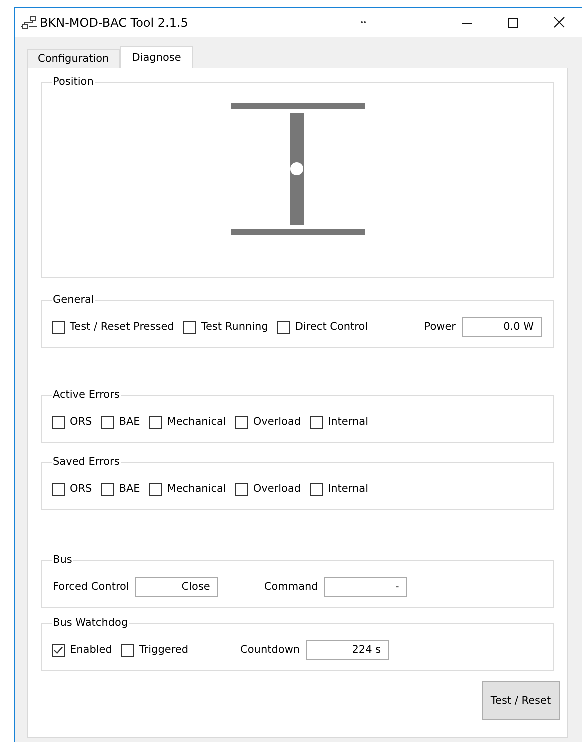 The image size is (582, 742). I want to click on close-icon, so click(559, 22).